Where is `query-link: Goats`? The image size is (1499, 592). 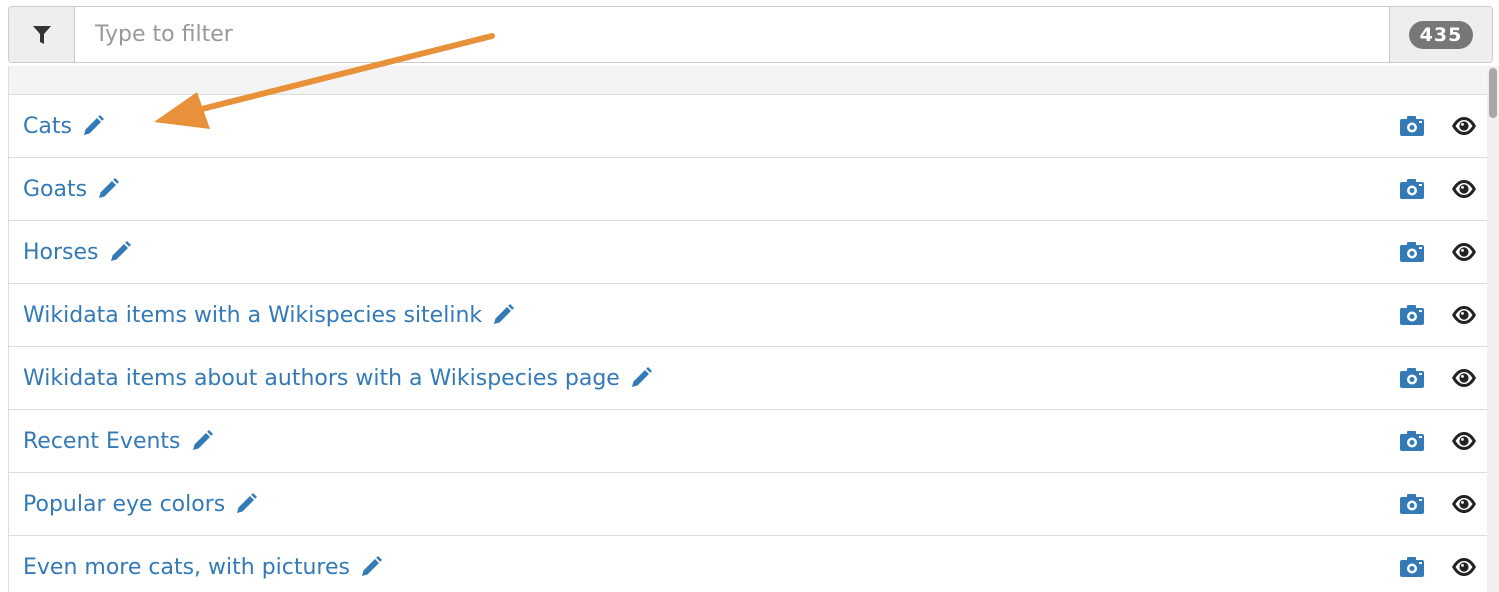
query-link: Goats is located at coordinates (71, 189).